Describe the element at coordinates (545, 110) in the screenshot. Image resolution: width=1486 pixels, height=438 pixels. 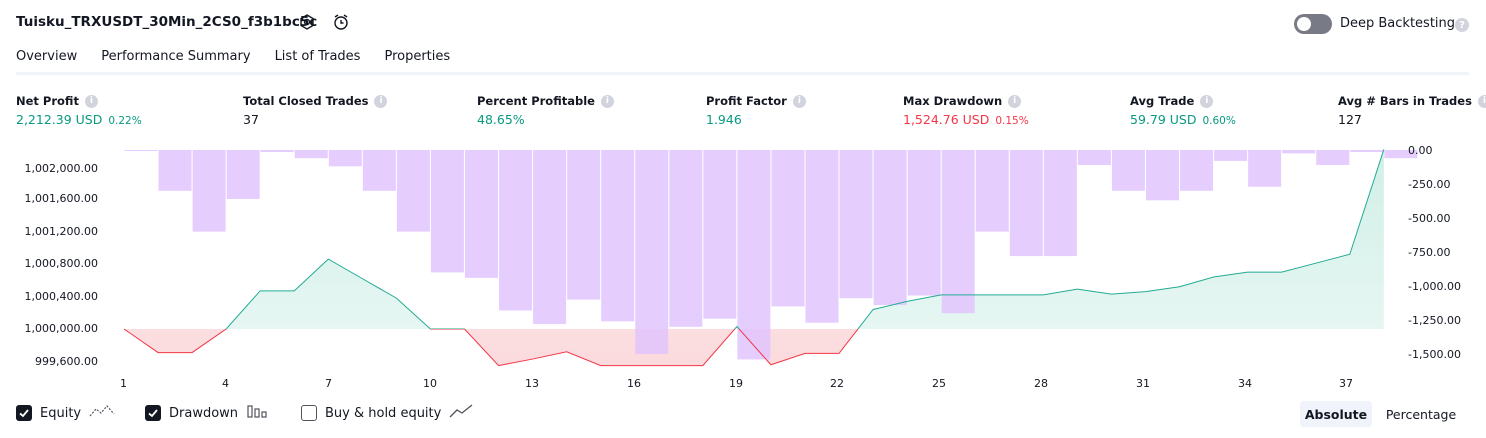
I see `stat-percent-profitable: Percent Profitable i 48.65%` at that location.